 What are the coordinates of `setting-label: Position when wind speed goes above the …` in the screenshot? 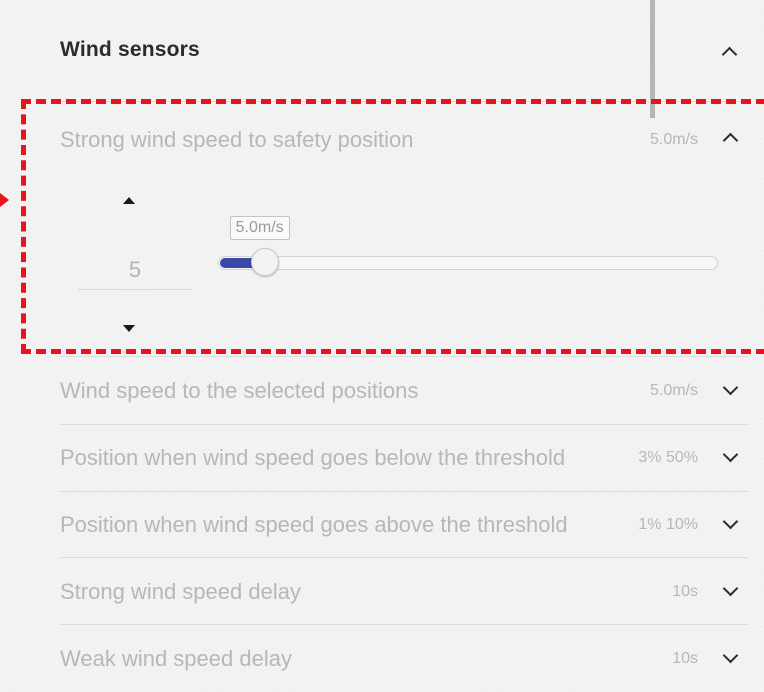 It's located at (314, 524).